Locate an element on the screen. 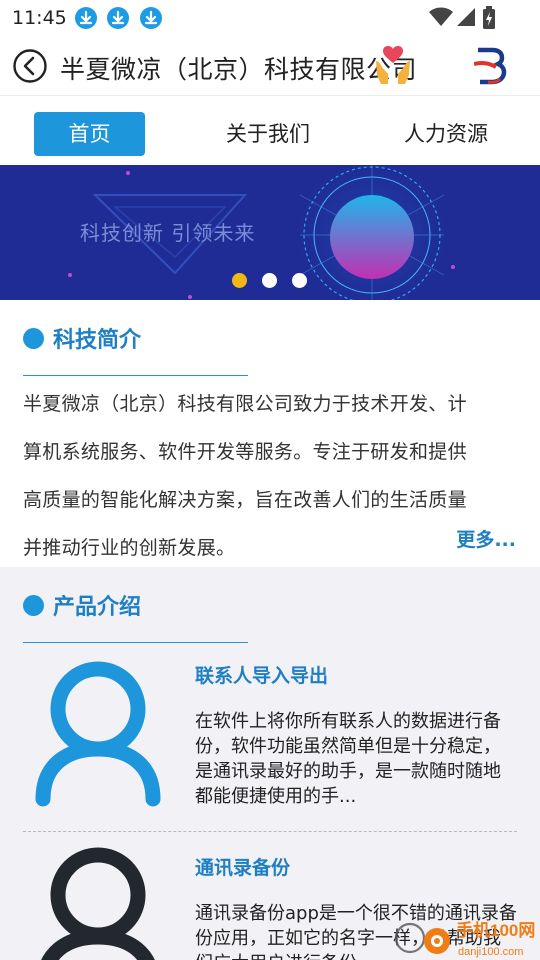  status-bar: 11:45 is located at coordinates (270, 18).